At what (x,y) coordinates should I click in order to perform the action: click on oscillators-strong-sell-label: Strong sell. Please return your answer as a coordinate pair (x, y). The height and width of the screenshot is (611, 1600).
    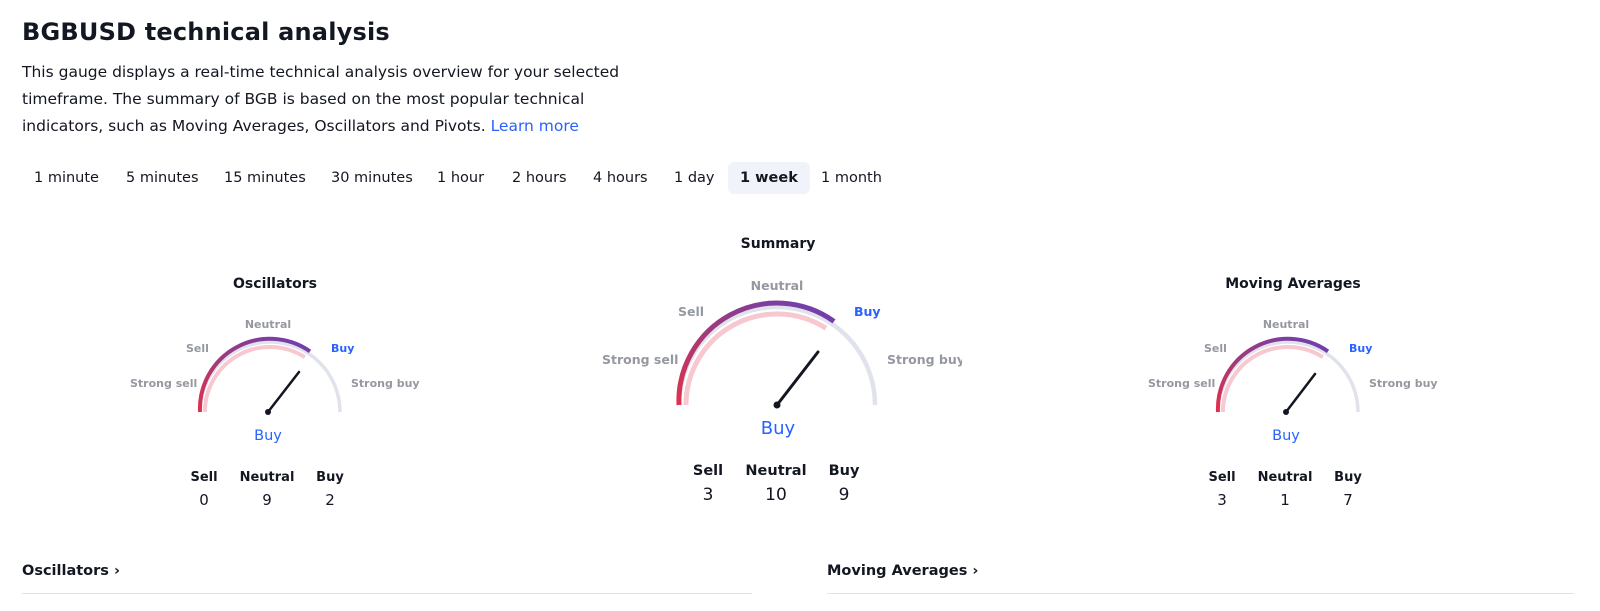
    Looking at the image, I should click on (163, 383).